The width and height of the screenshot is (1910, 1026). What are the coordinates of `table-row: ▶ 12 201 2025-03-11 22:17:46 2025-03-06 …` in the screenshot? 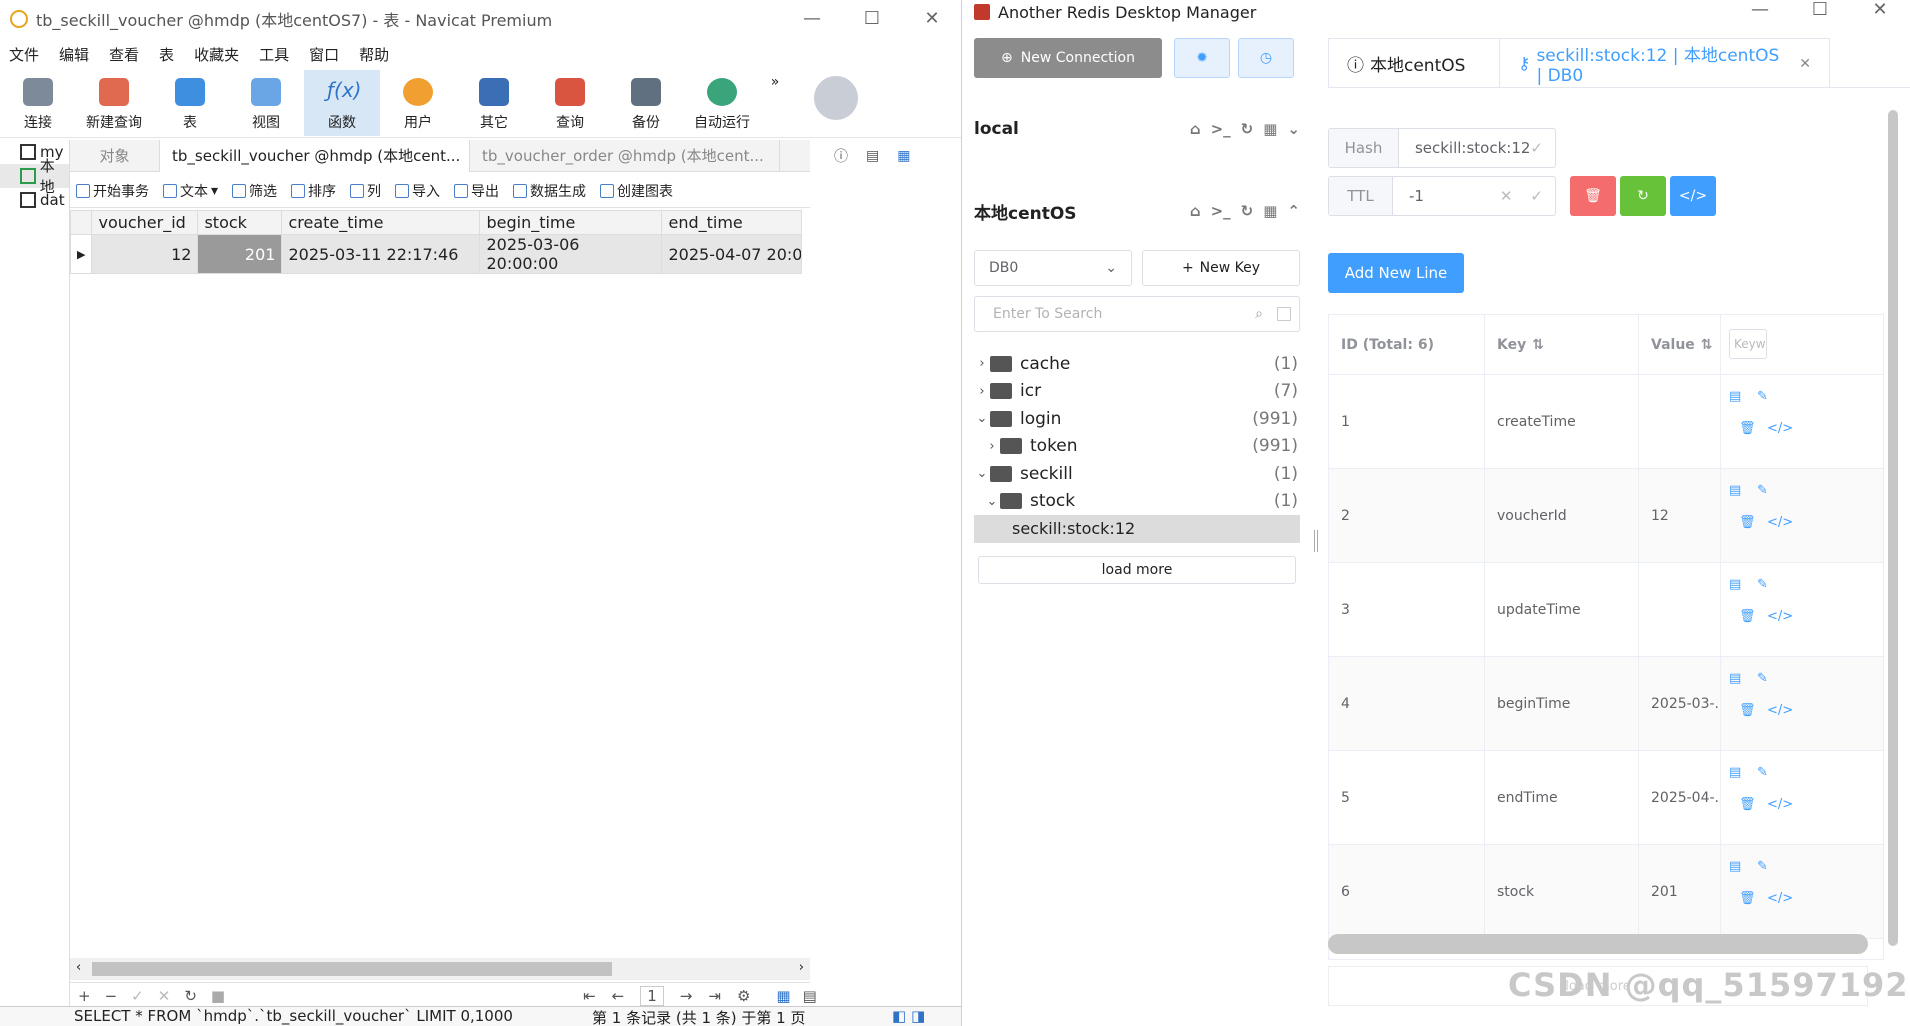 It's located at (436, 254).